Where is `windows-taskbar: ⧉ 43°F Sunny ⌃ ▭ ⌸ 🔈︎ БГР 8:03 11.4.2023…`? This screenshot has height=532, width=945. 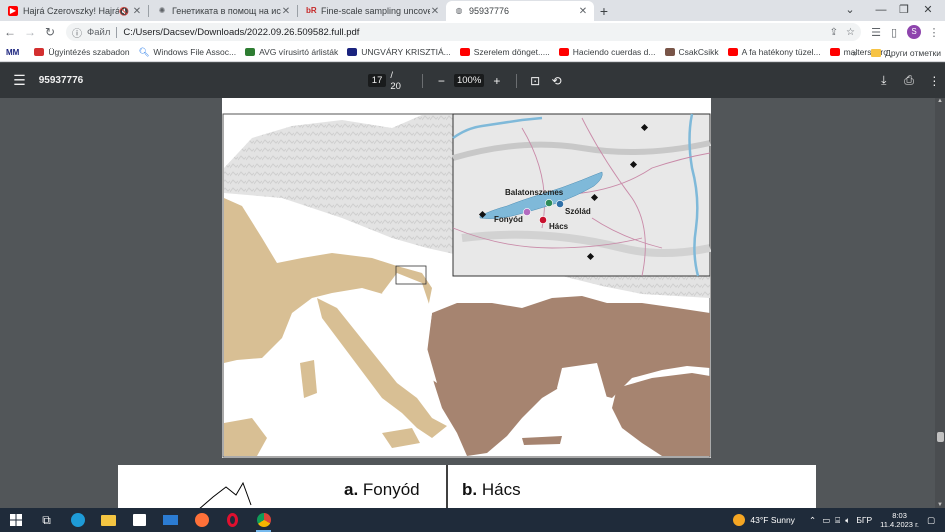 windows-taskbar: ⧉ 43°F Sunny ⌃ ▭ ⌸ 🔈︎ БГР 8:03 11.4.2023… is located at coordinates (472, 520).